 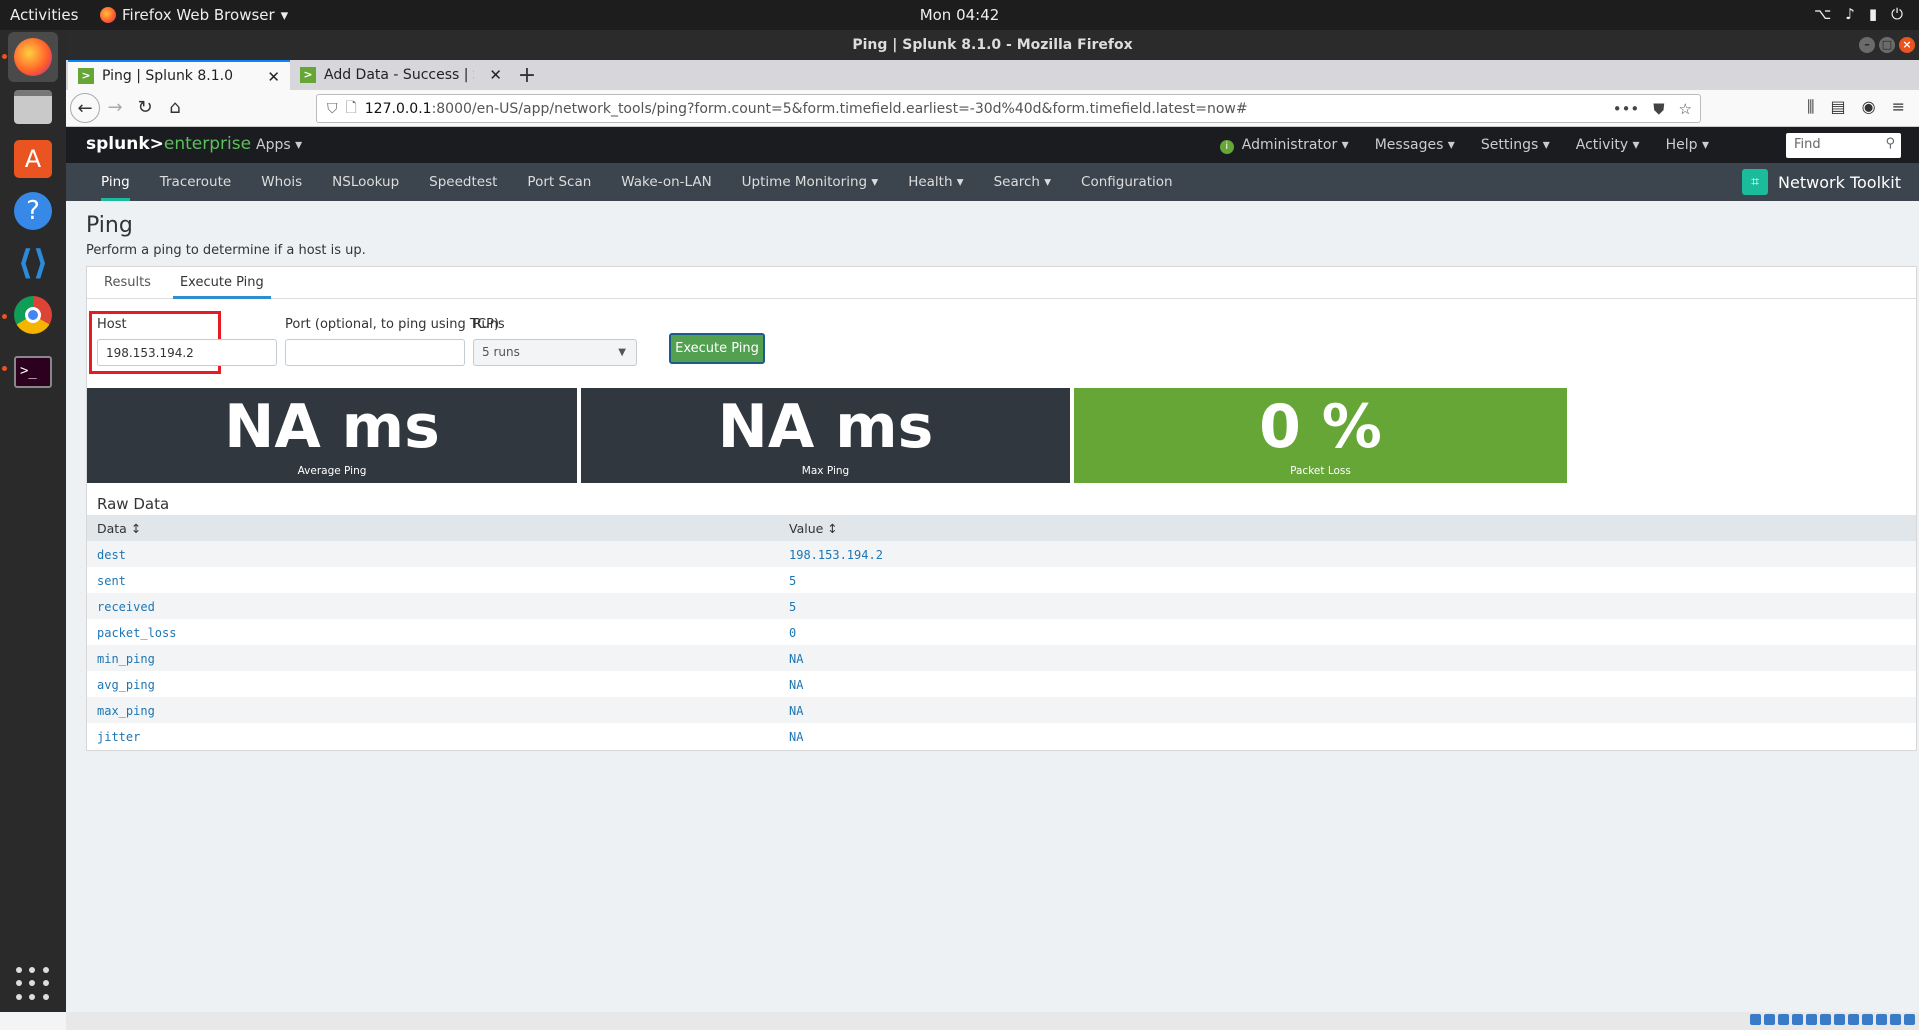 I want to click on column-header-value: Value ↕, so click(x=813, y=528).